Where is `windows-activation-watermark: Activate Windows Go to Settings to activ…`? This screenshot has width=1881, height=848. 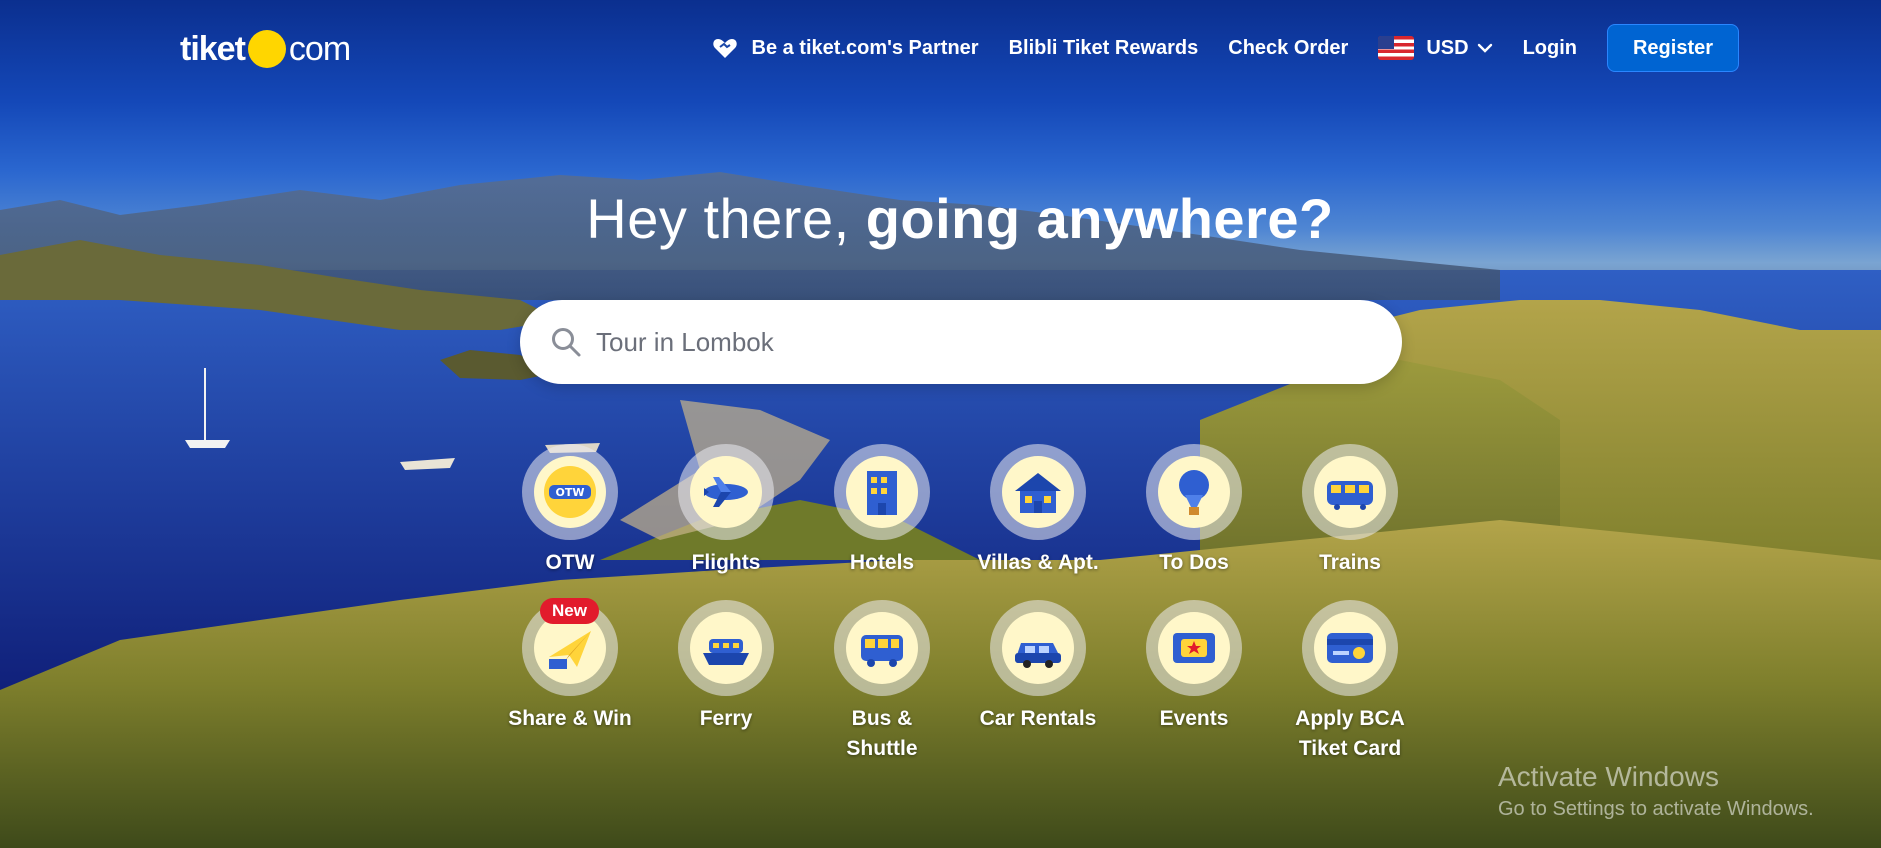
windows-activation-watermark: Activate Windows Go to Settings to activ… is located at coordinates (1656, 792).